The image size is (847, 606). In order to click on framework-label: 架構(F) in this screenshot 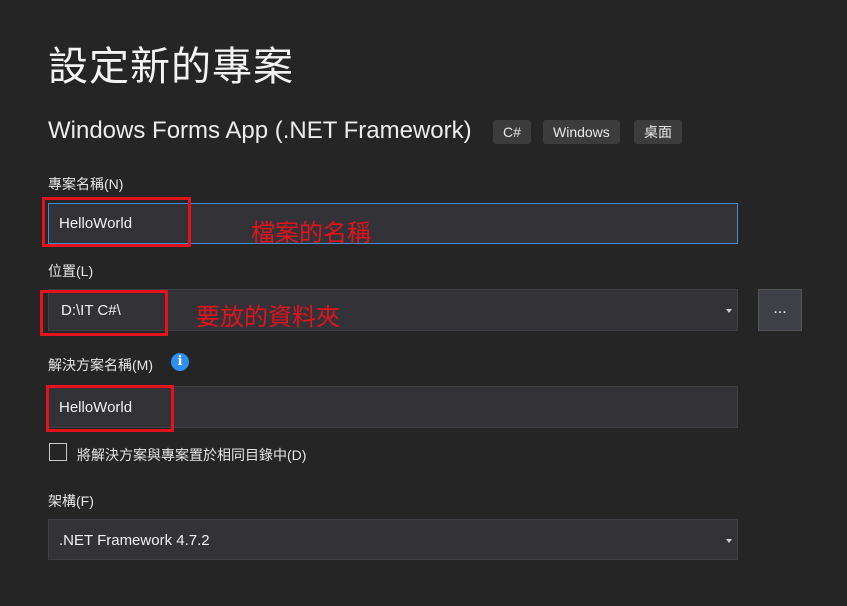, I will do `click(71, 501)`.